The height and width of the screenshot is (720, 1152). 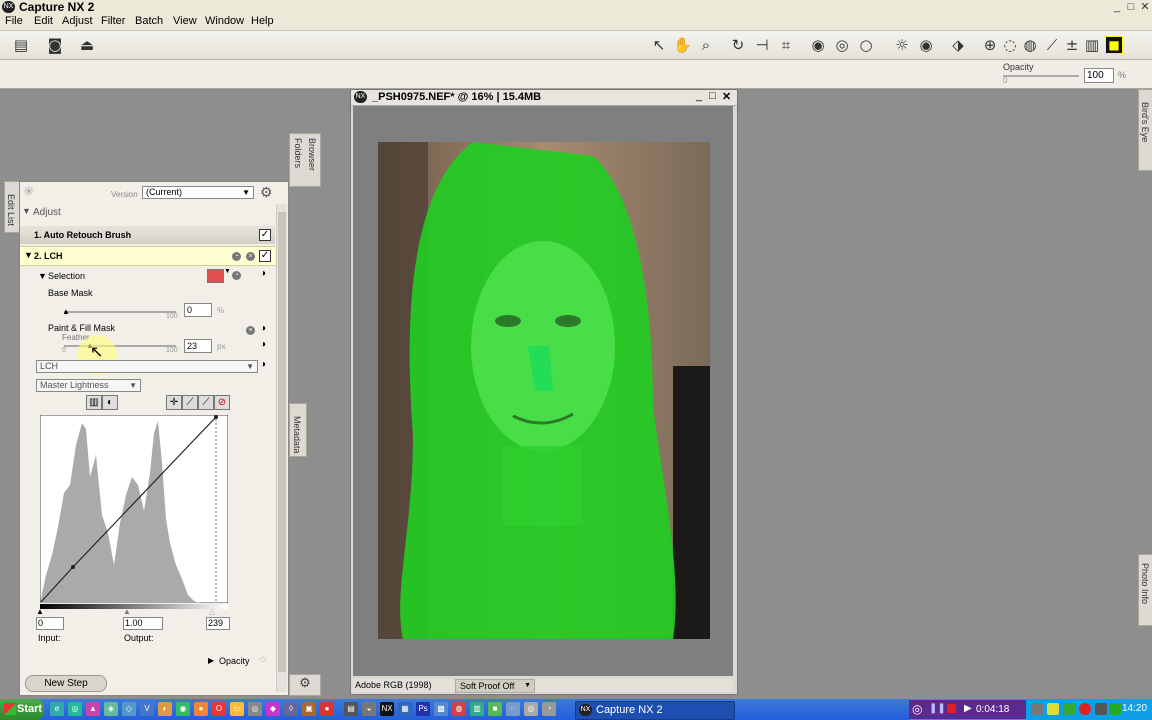 What do you see at coordinates (958, 45) in the screenshot?
I see `retouch-brush-icon: ⬗` at bounding box center [958, 45].